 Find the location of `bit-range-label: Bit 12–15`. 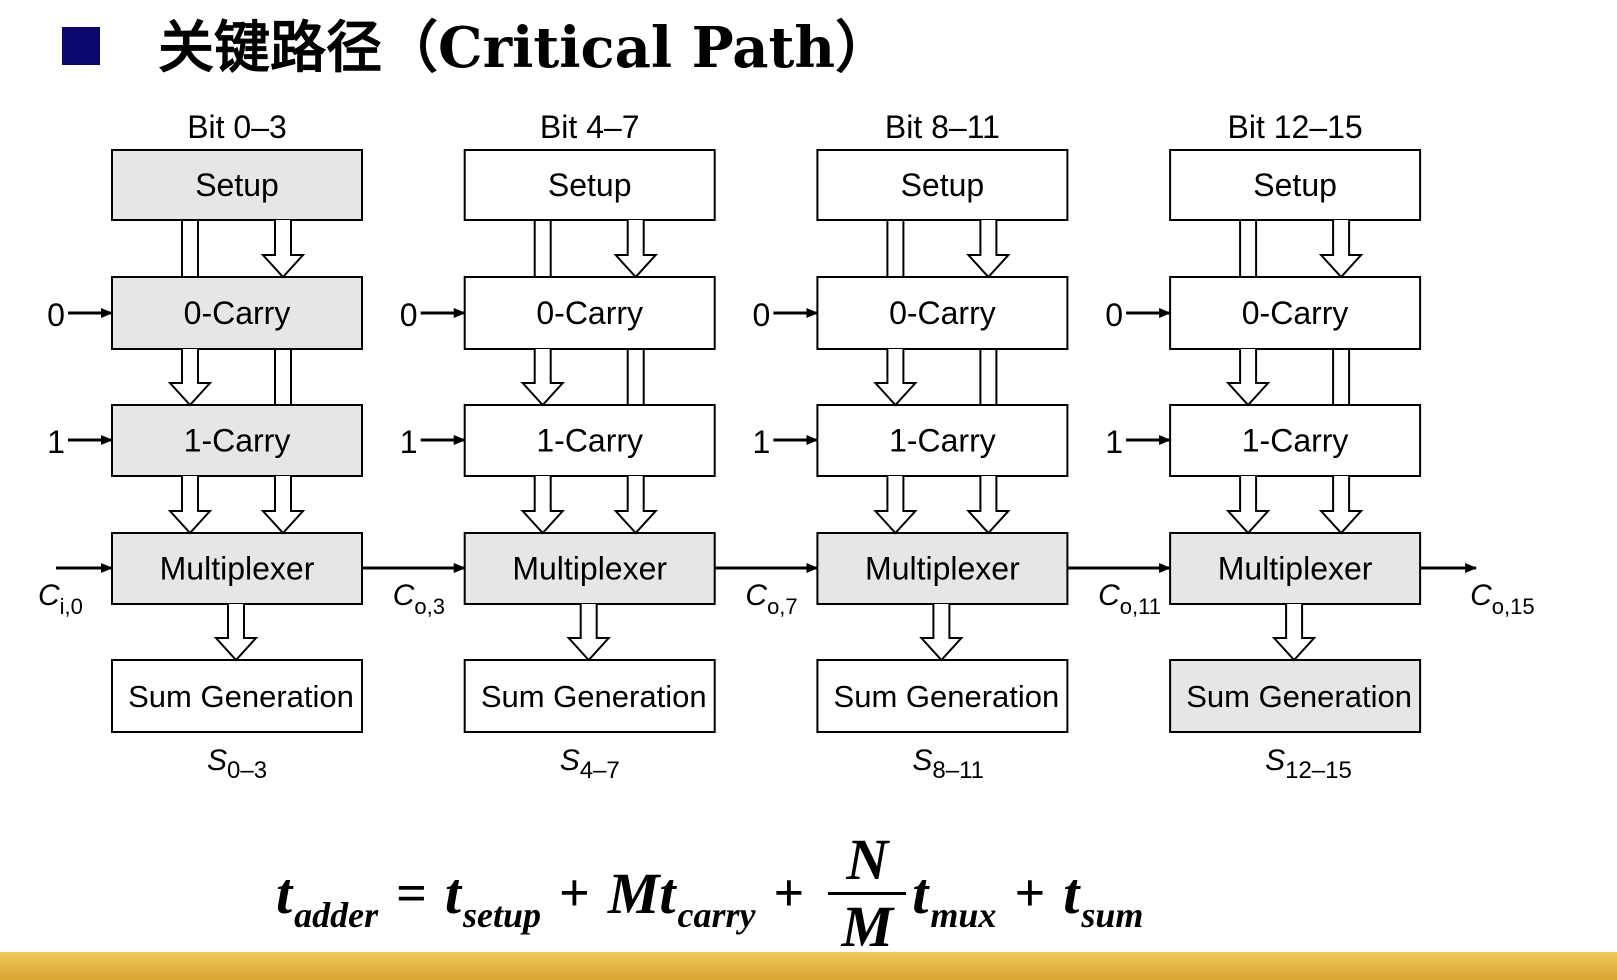

bit-range-label: Bit 12–15 is located at coordinates (1294, 127).